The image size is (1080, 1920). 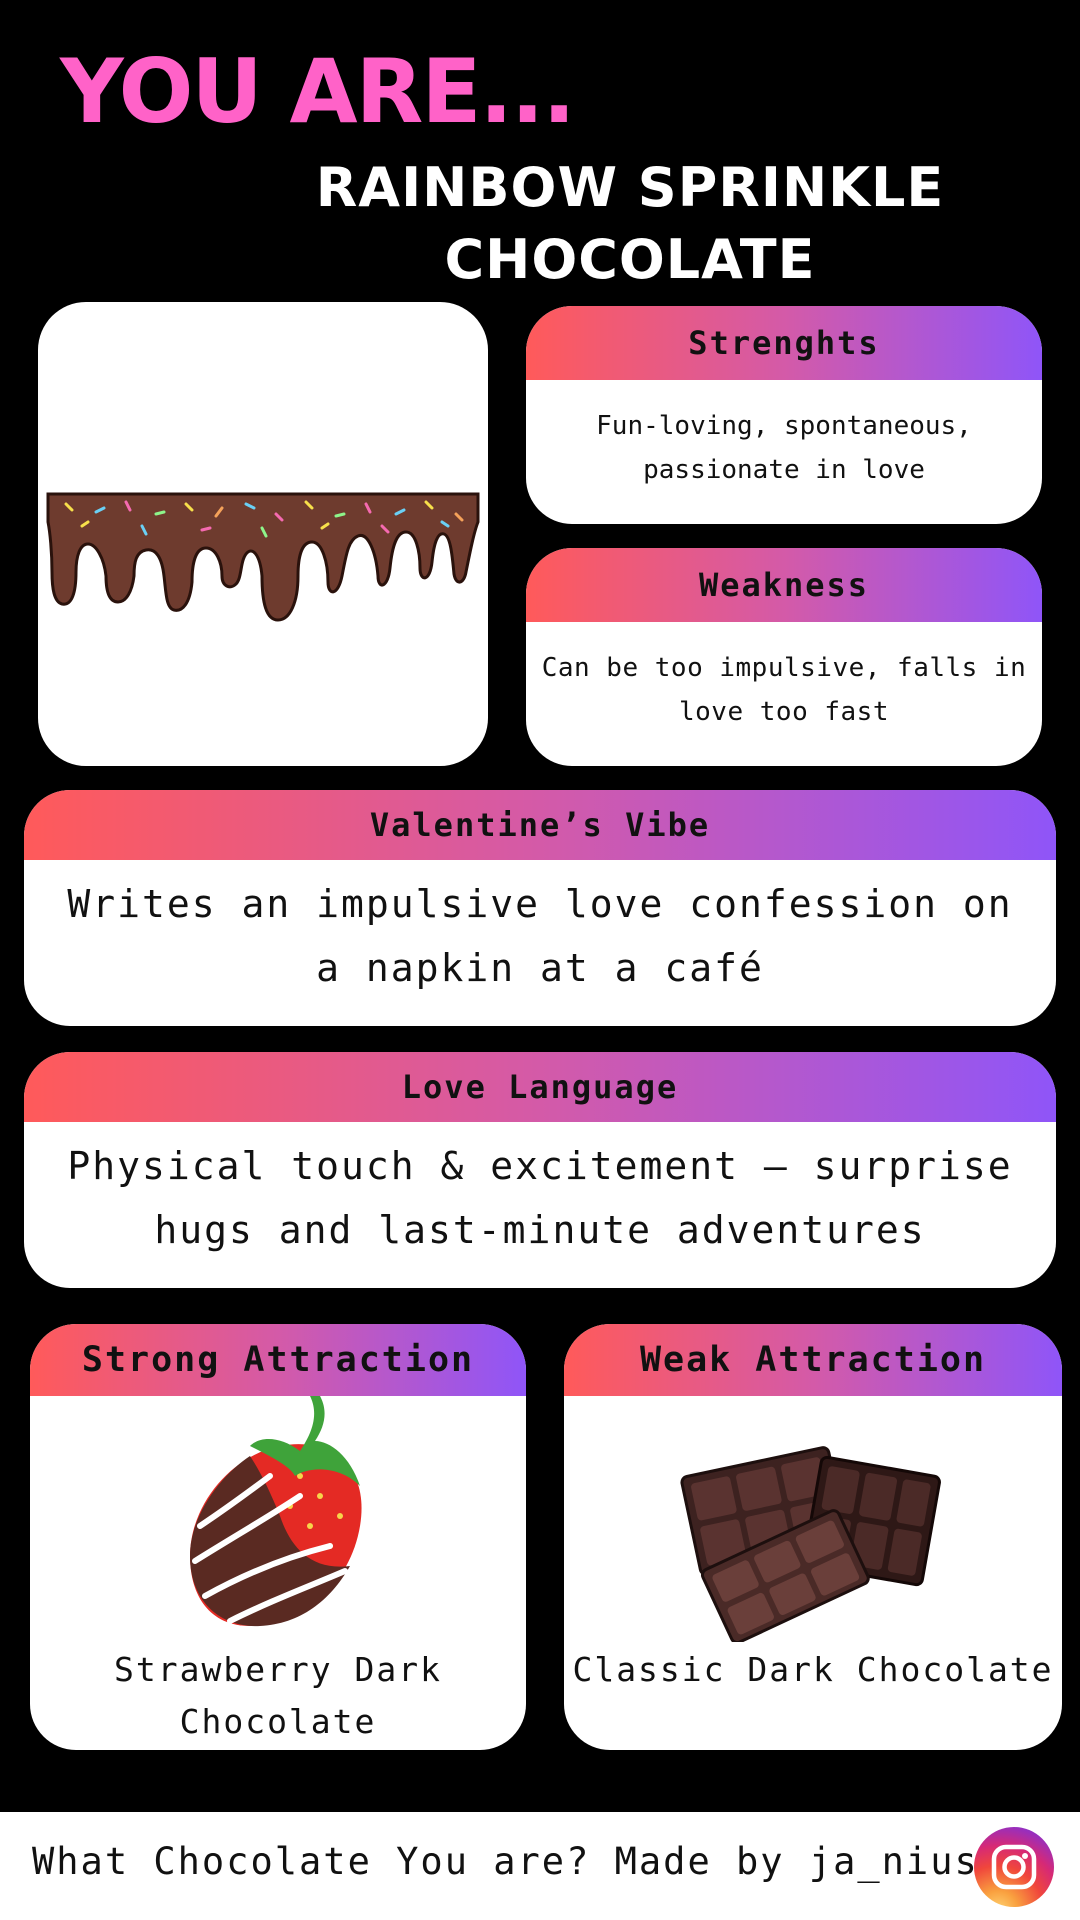 What do you see at coordinates (277, 1695) in the screenshot?
I see `strong-attraction-name: Strawberry Dark Chocolate` at bounding box center [277, 1695].